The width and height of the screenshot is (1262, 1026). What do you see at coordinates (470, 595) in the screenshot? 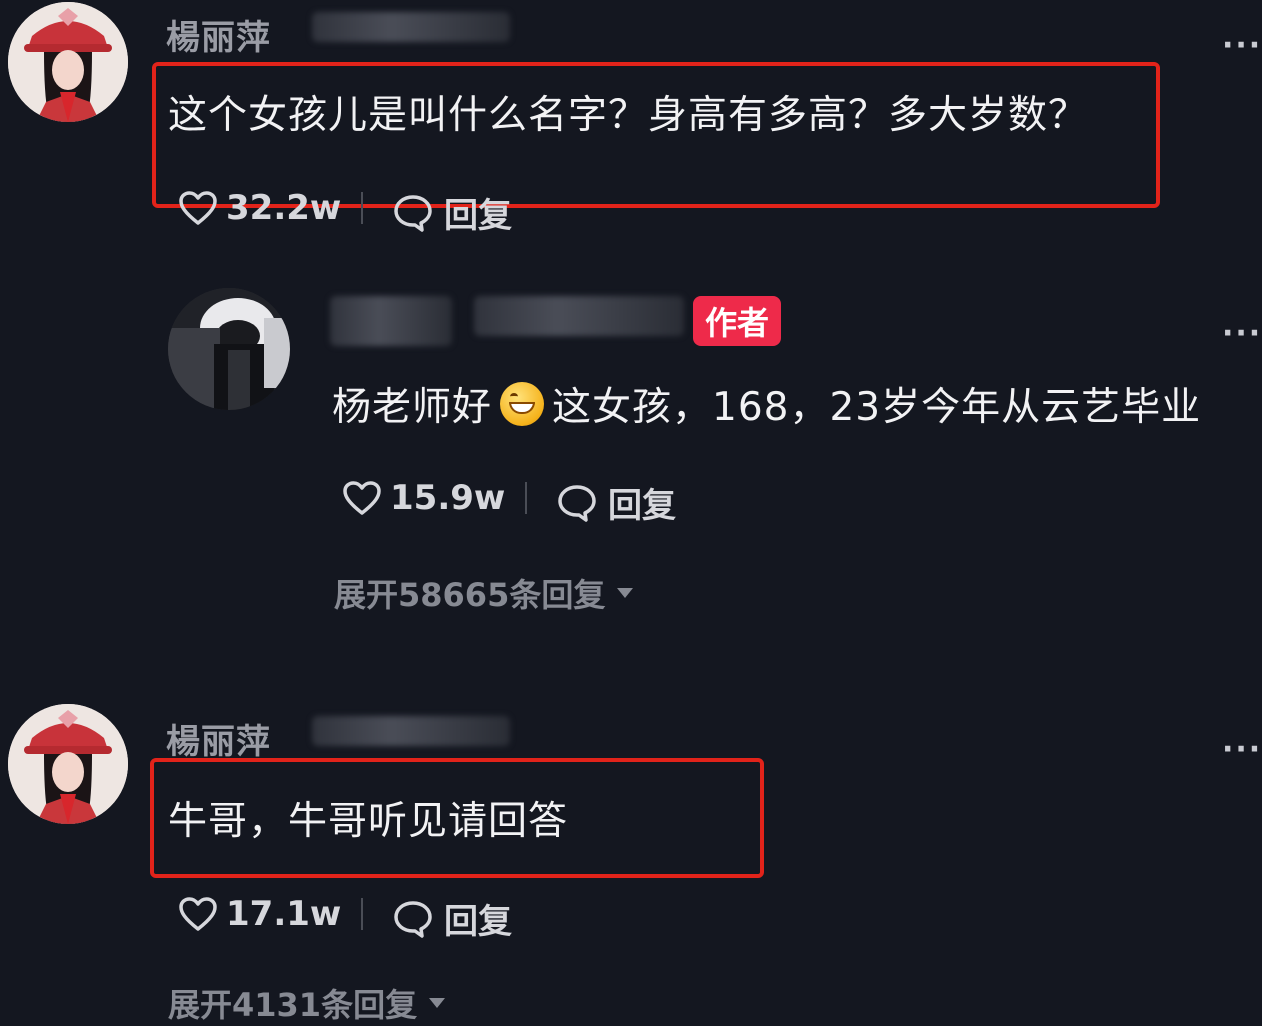
I see `expand-replies-label: 展开58665条回复` at bounding box center [470, 595].